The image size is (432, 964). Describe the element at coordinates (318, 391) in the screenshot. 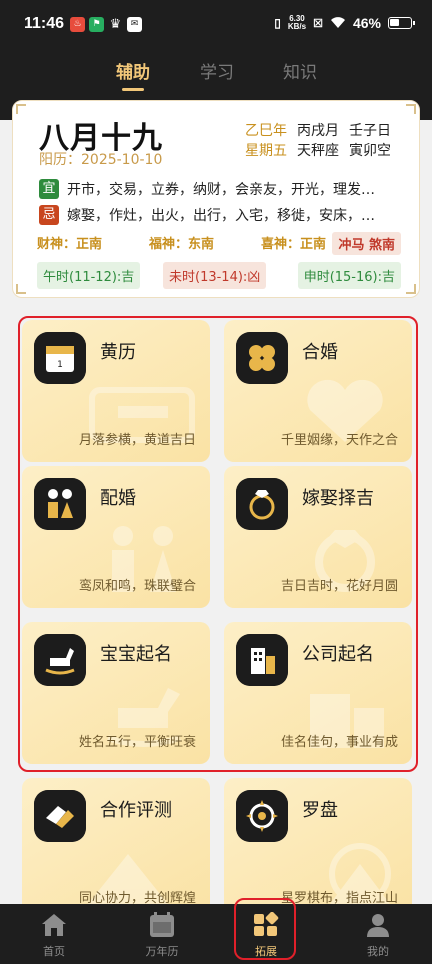

I see `feature-card-hehun: 合婚 千里姻缘，天作之合` at that location.